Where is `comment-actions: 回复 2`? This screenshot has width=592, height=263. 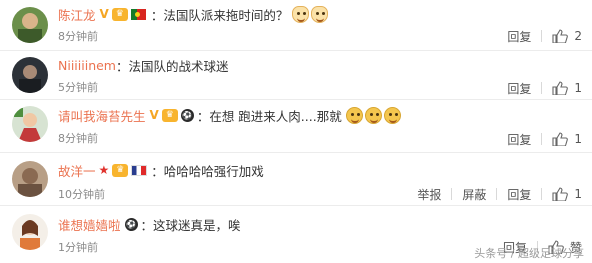 comment-actions: 回复 2 is located at coordinates (544, 36).